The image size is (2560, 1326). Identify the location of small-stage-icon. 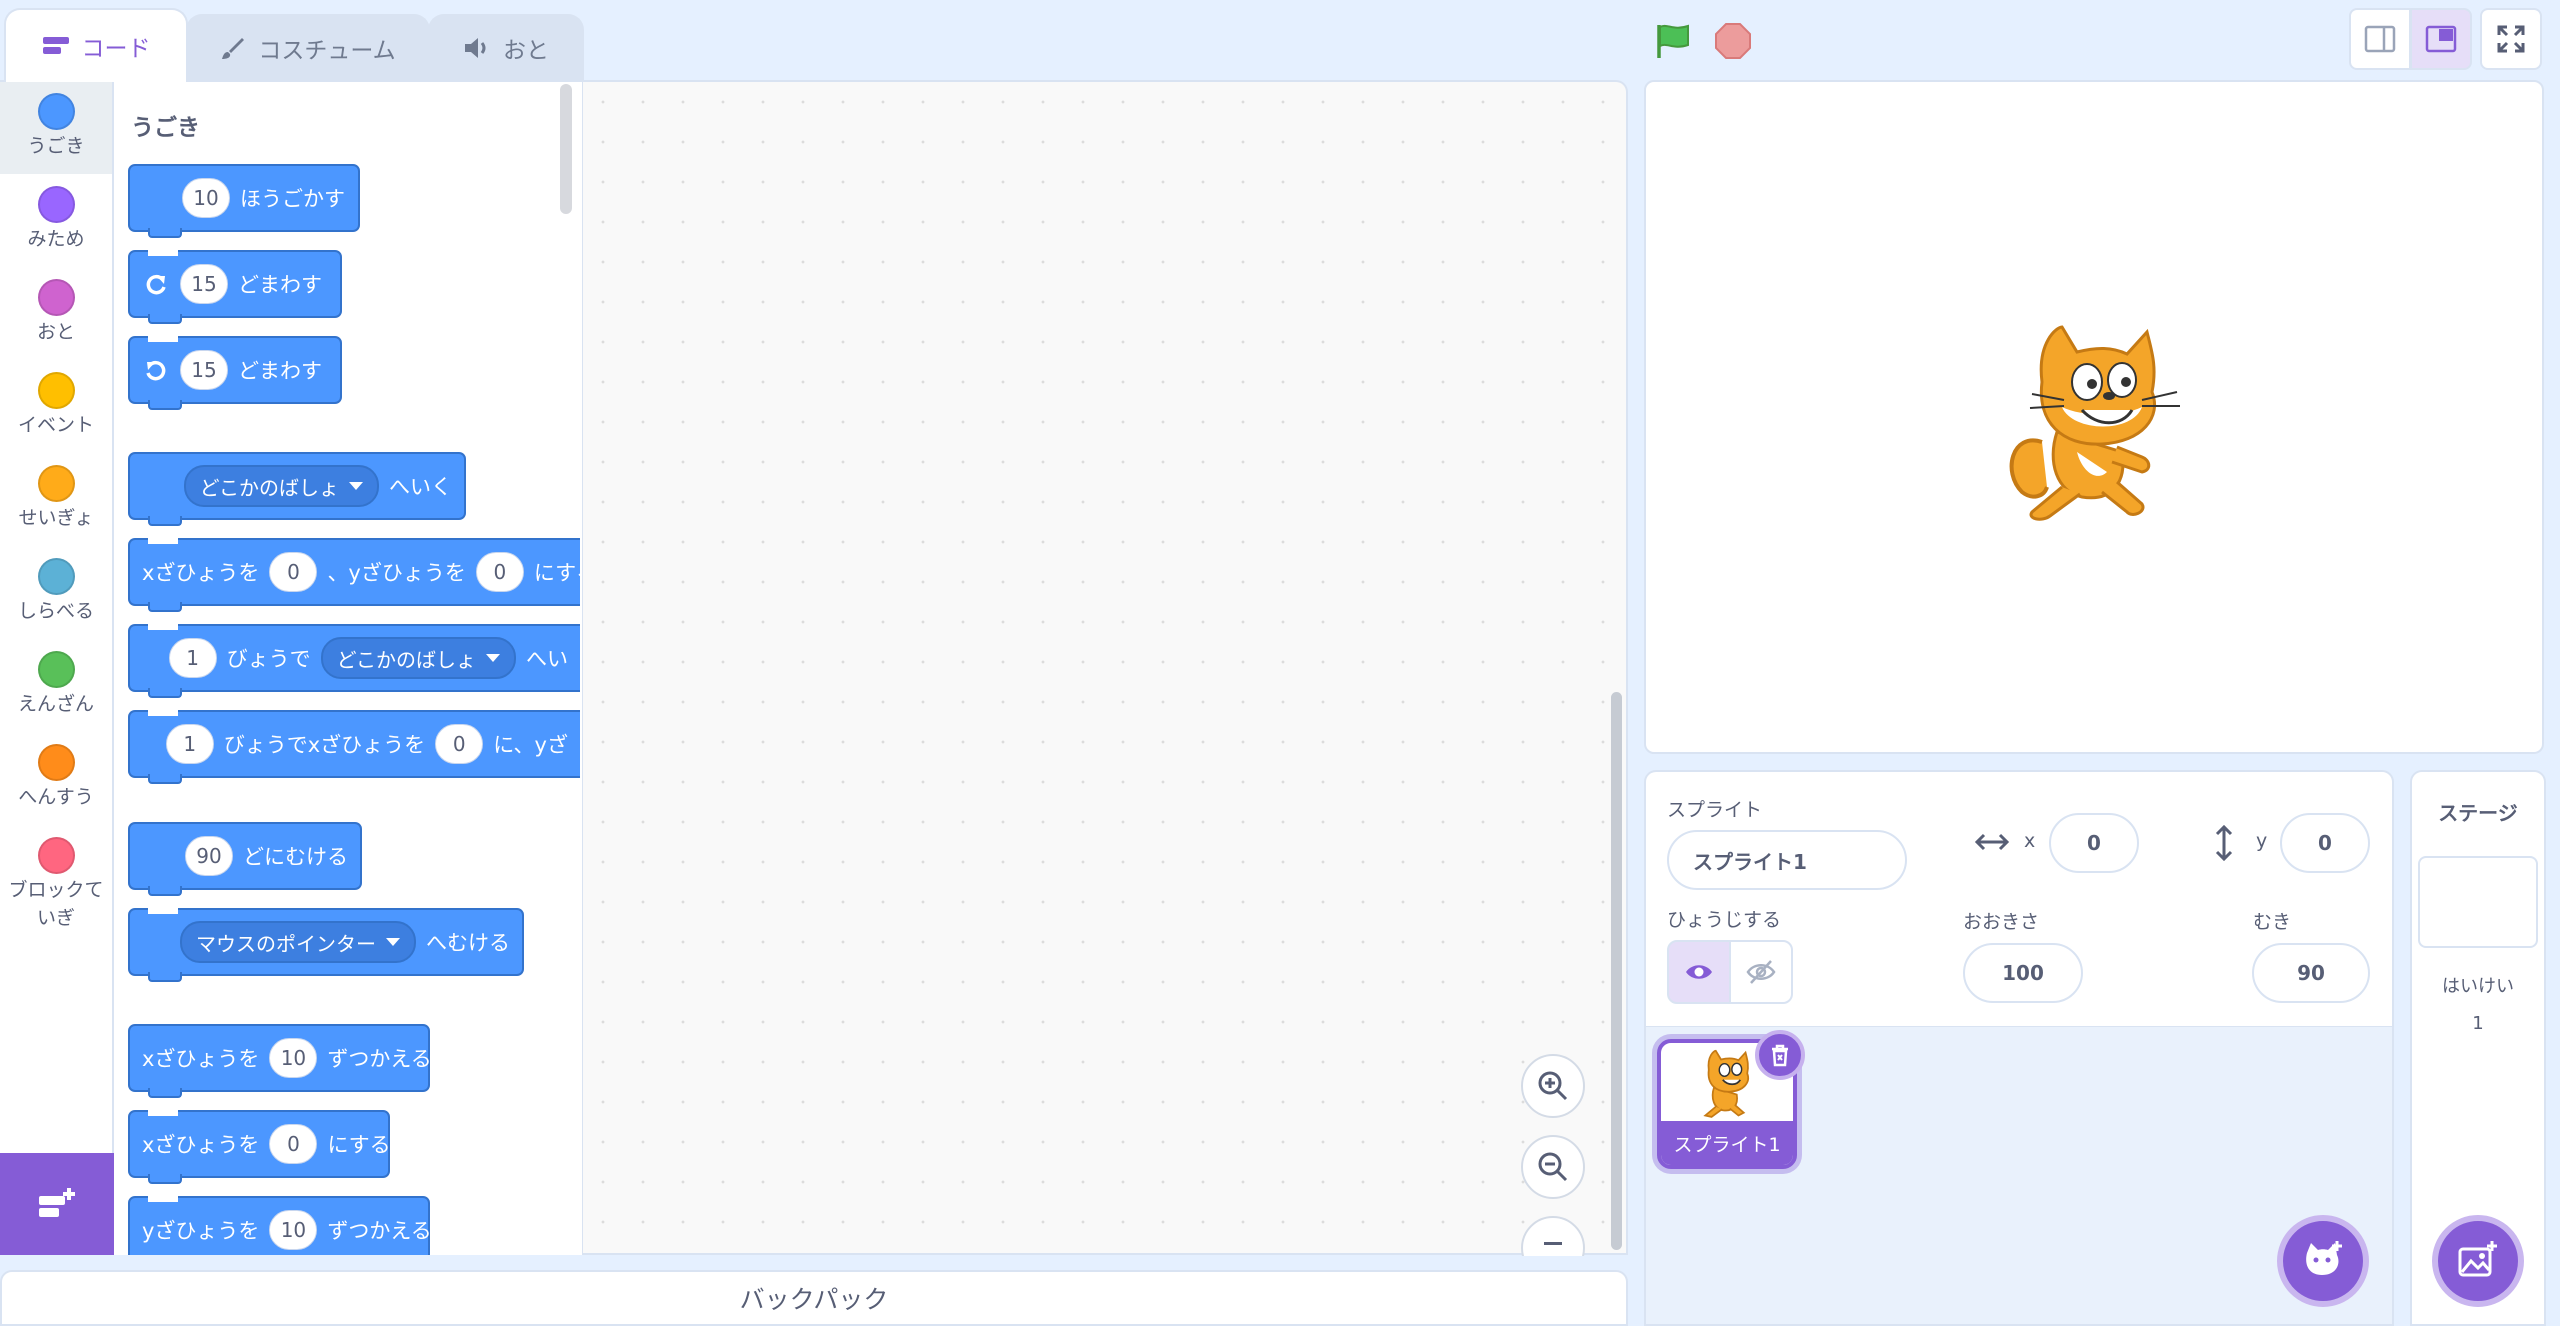
(2380, 39).